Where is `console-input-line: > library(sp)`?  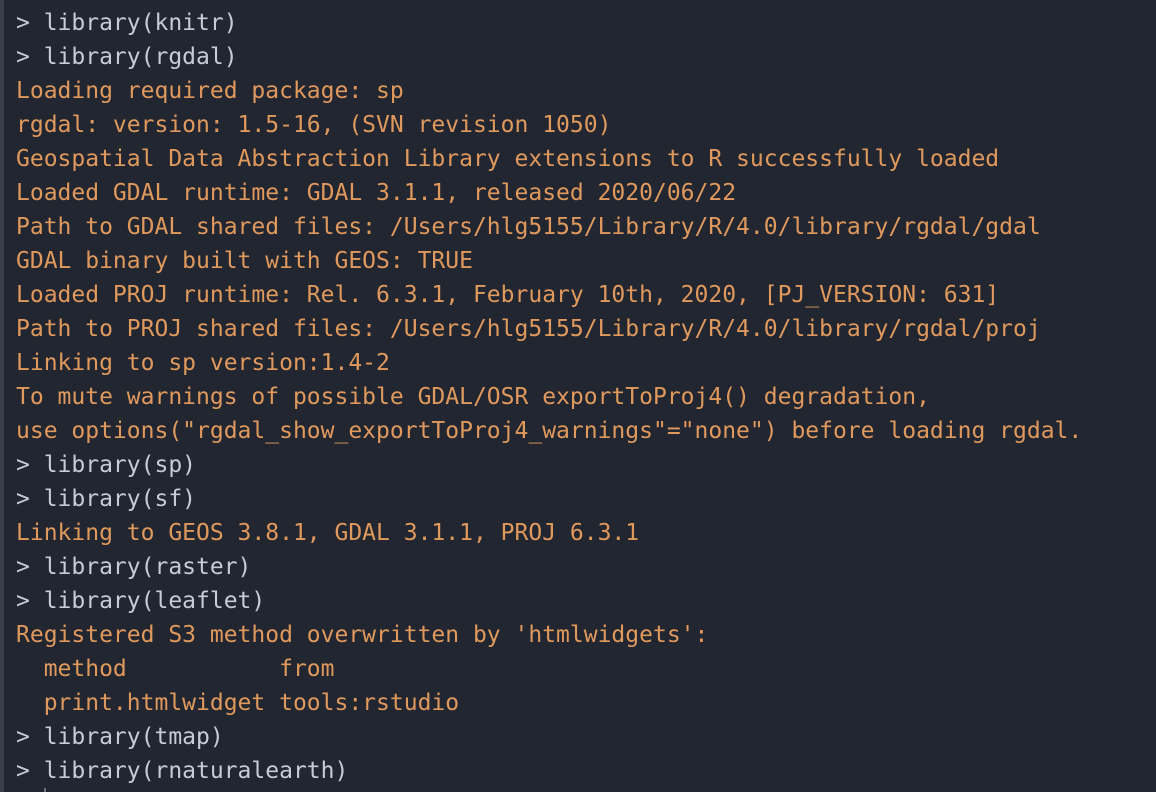
console-input-line: > library(sp) is located at coordinates (106, 465).